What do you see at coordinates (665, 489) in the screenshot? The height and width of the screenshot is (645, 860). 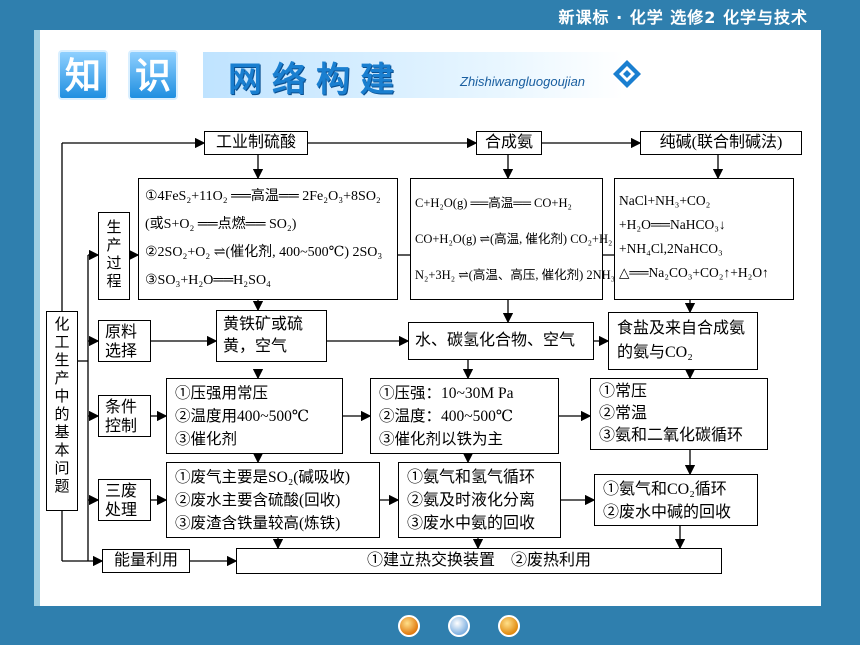 I see `waste-soda-1: ①氨气和CO₂循环` at bounding box center [665, 489].